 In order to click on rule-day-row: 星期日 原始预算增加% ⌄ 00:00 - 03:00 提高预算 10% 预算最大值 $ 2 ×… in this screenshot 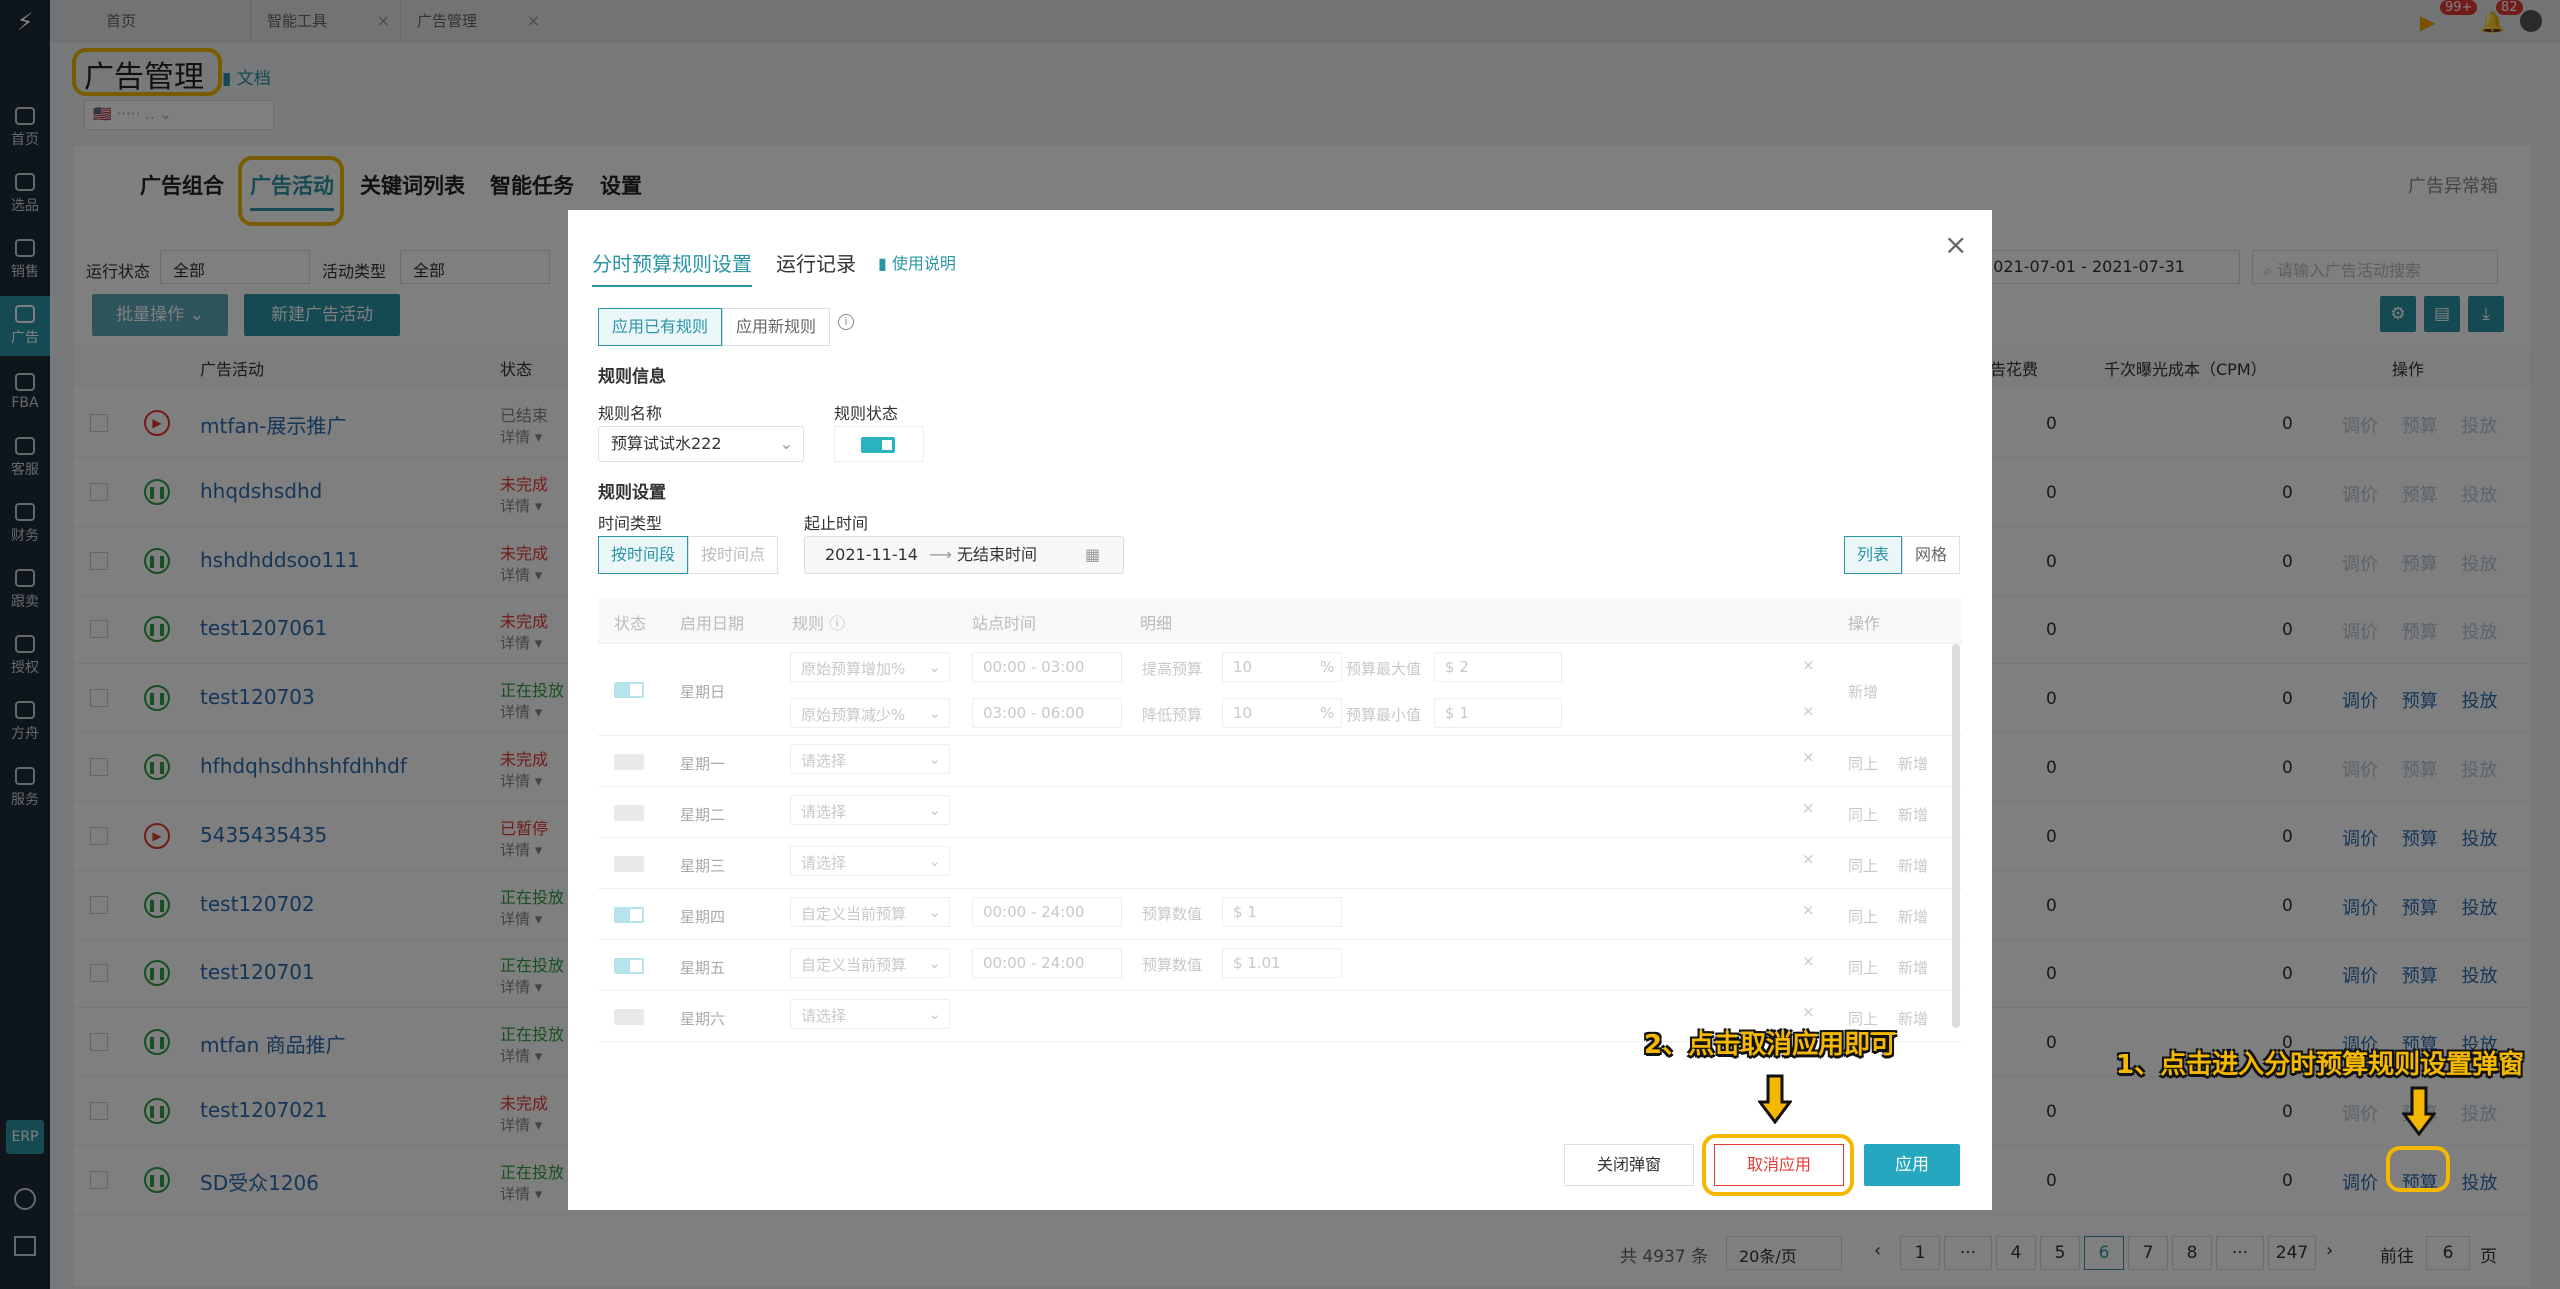, I will do `click(1280, 690)`.